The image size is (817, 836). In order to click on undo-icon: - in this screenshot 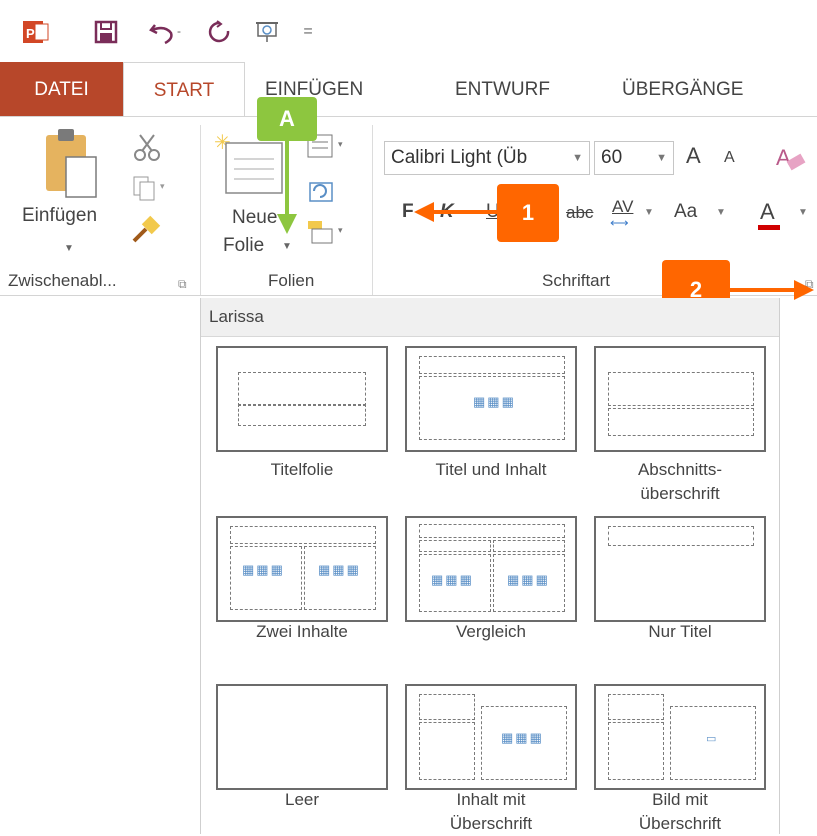, I will do `click(168, 32)`.